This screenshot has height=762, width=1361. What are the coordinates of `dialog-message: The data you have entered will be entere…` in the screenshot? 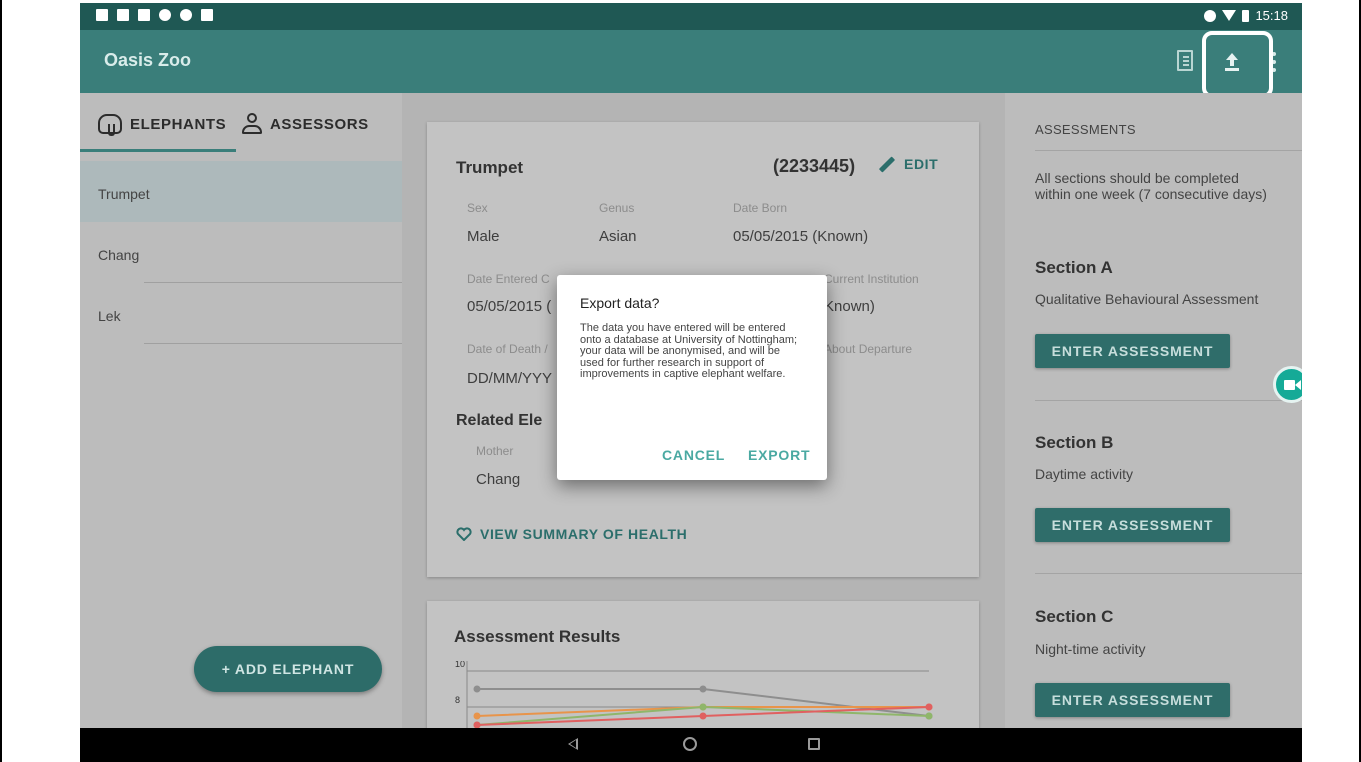 It's located at (689, 351).